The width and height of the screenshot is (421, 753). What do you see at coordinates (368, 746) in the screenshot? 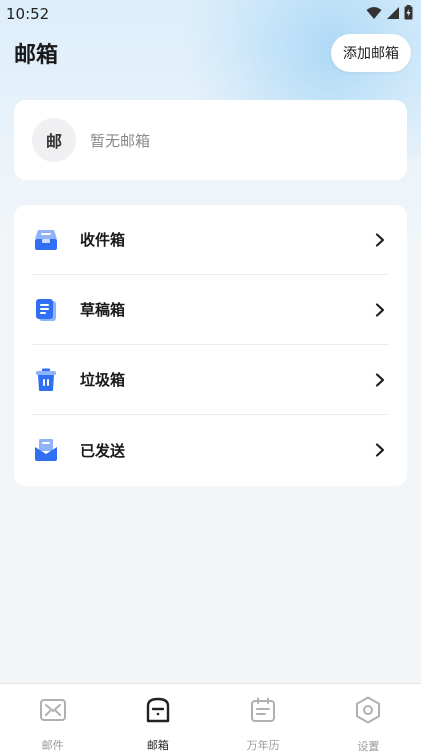
I see `tab-label: 设置` at bounding box center [368, 746].